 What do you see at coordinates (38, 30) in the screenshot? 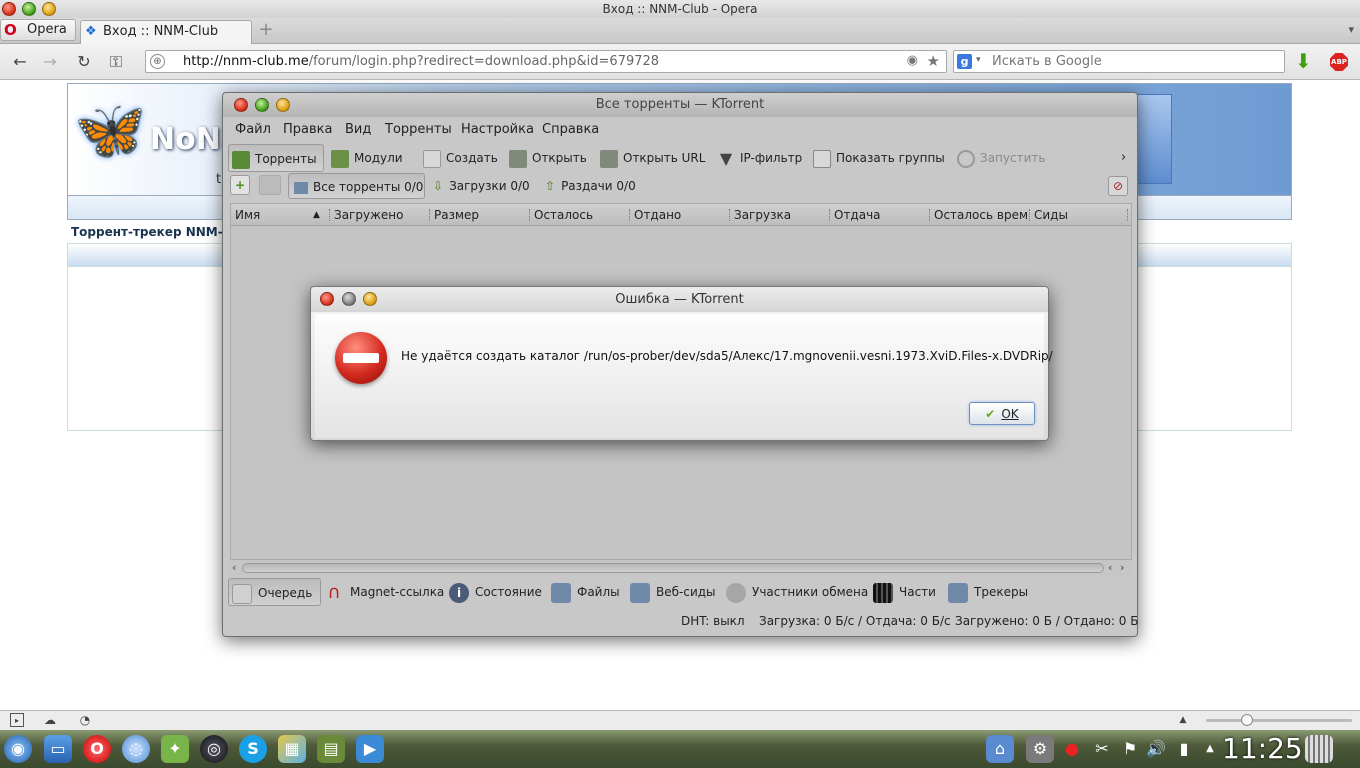
I see `opera-menu-button: O Opera` at bounding box center [38, 30].